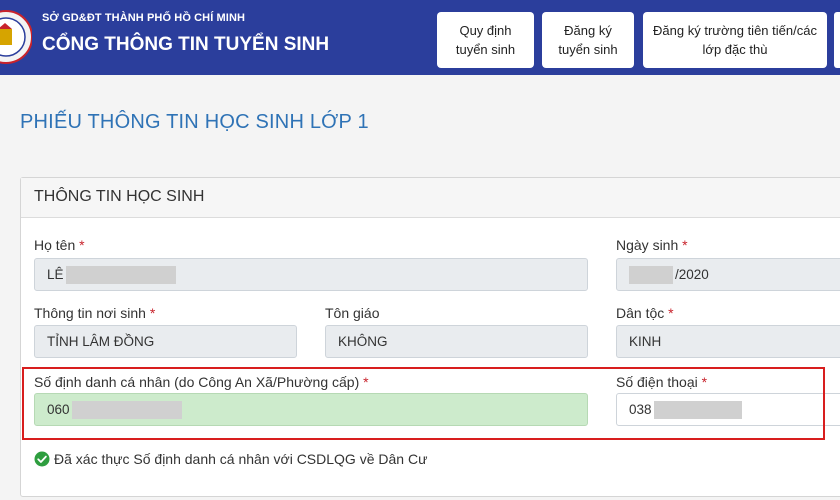  I want to click on dan-toc-field: KINH, so click(728, 341).